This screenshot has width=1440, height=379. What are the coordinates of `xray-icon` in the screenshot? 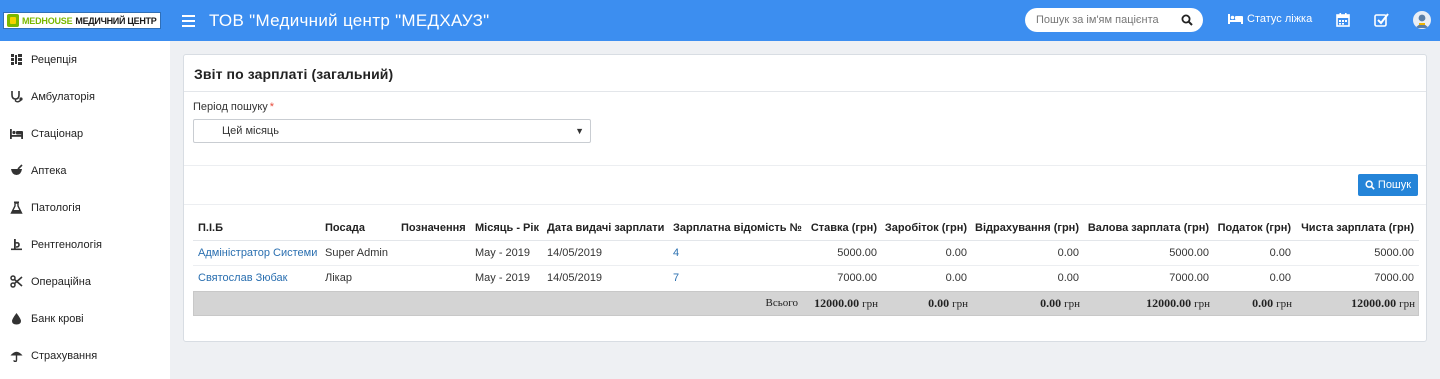 It's located at (16, 245).